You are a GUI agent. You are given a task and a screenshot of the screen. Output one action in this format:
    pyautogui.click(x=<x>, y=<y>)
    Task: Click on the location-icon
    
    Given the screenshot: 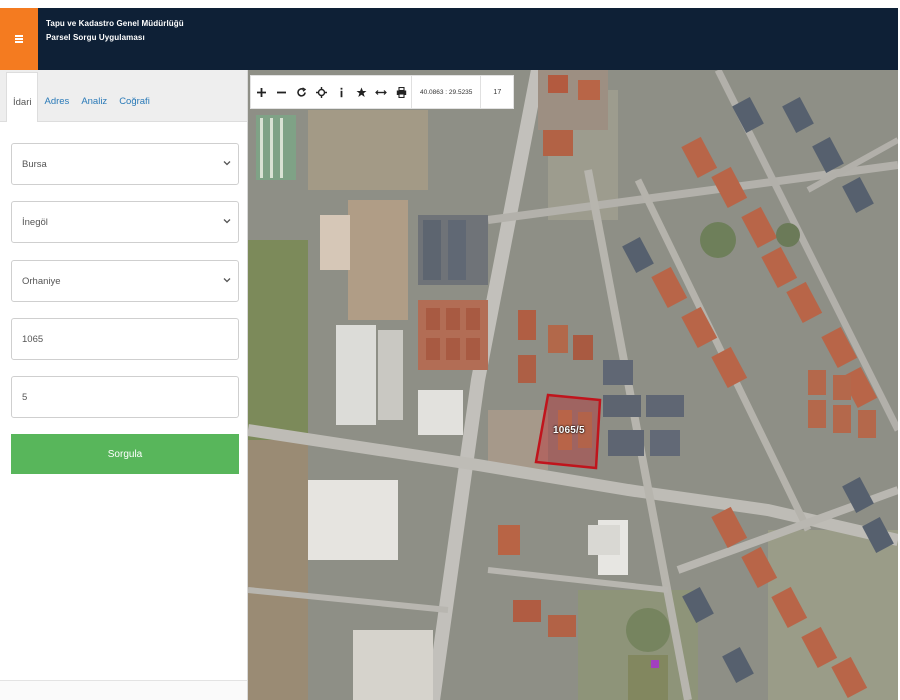 What is the action you would take?
    pyautogui.click(x=321, y=92)
    